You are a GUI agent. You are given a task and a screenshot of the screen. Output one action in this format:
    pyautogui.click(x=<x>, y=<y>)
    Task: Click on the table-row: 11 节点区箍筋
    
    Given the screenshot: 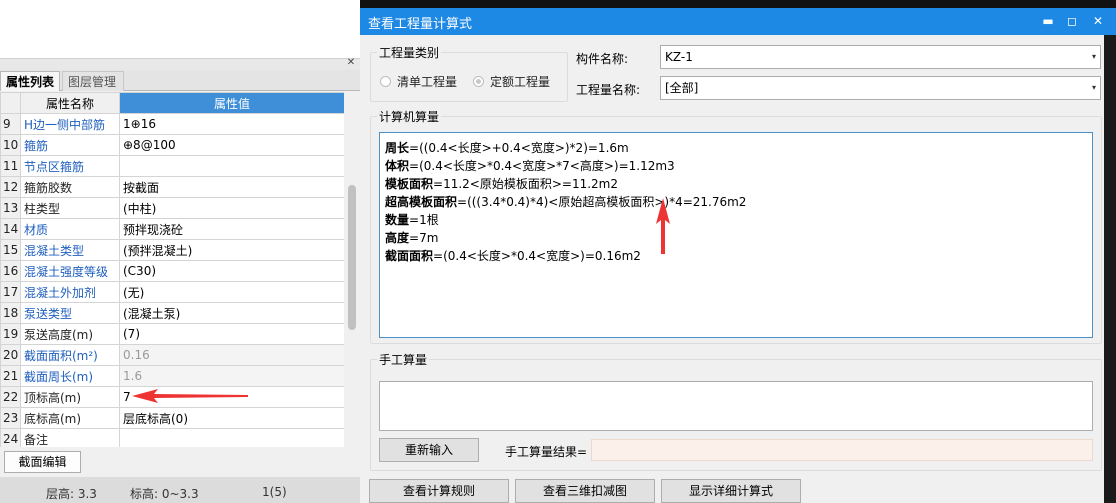 What is the action you would take?
    pyautogui.click(x=172, y=166)
    